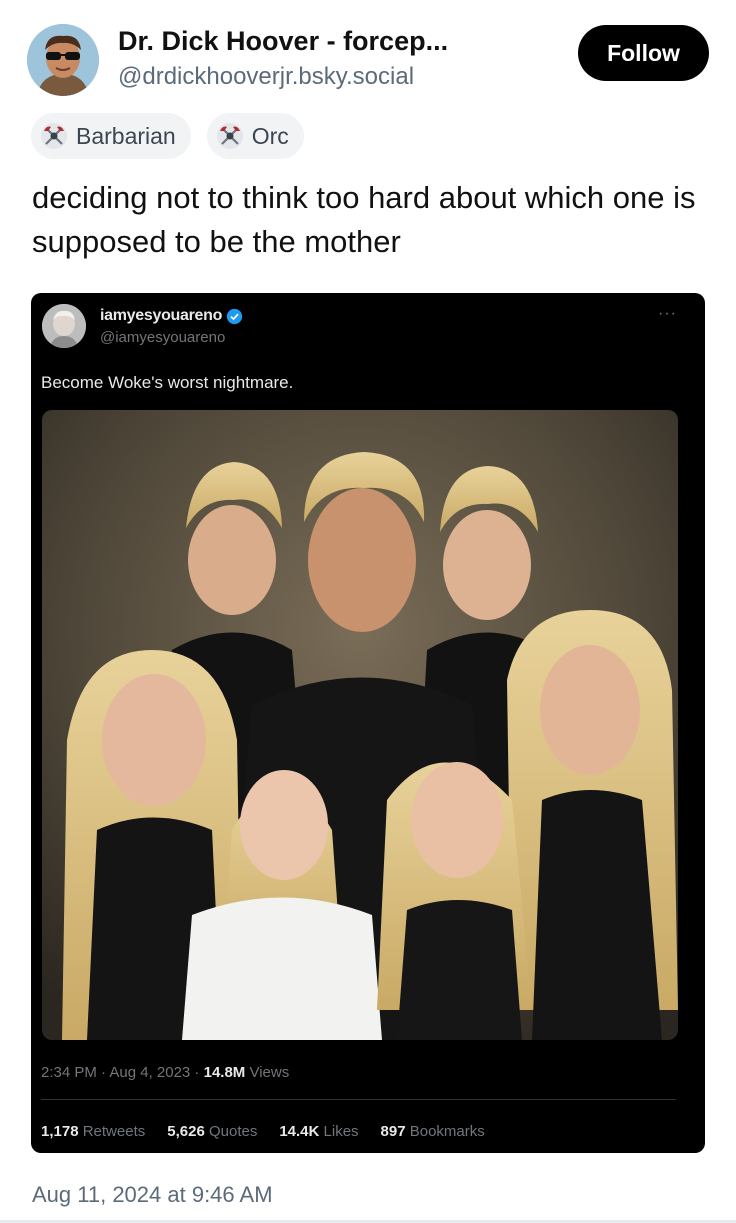  I want to click on stat-bookmarks: 897 Bookmarks, so click(433, 1131).